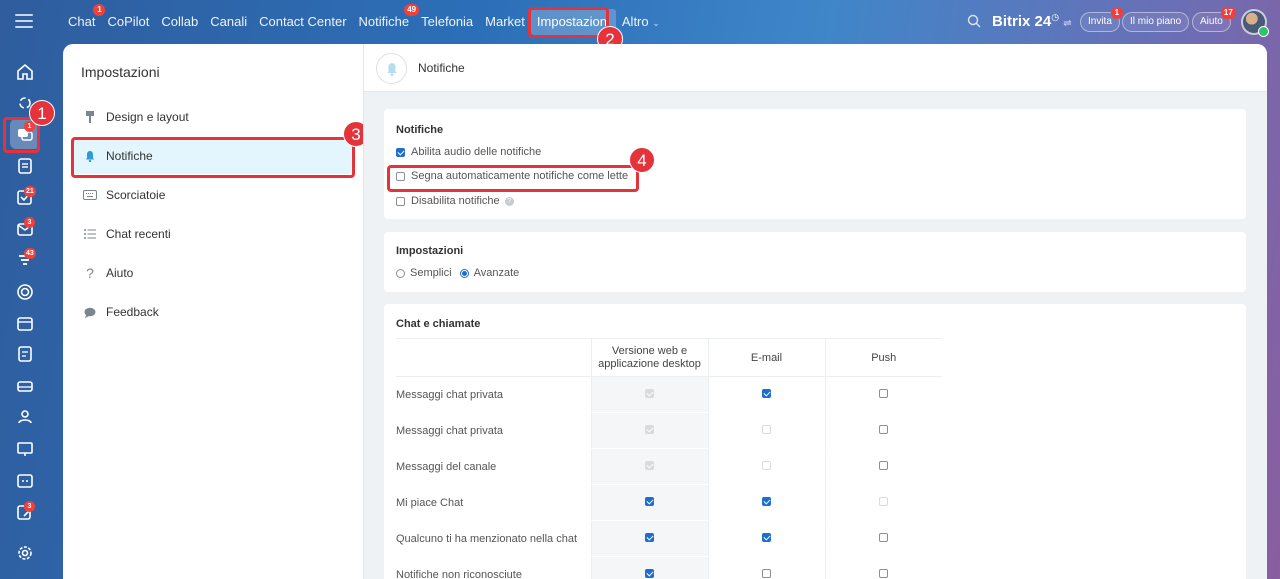  What do you see at coordinates (25, 553) in the screenshot?
I see `gear-icon` at bounding box center [25, 553].